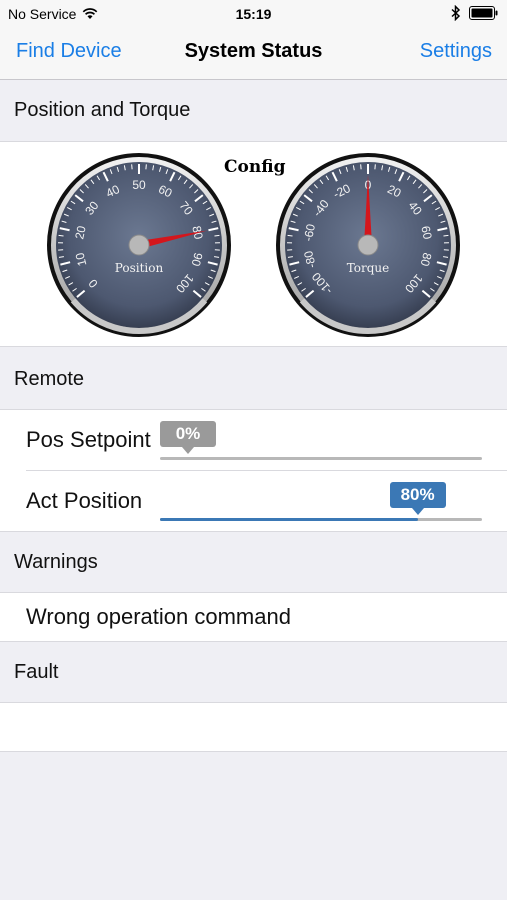 Image resolution: width=507 pixels, height=900 pixels. I want to click on warning-message: Wrong operation command, so click(158, 616).